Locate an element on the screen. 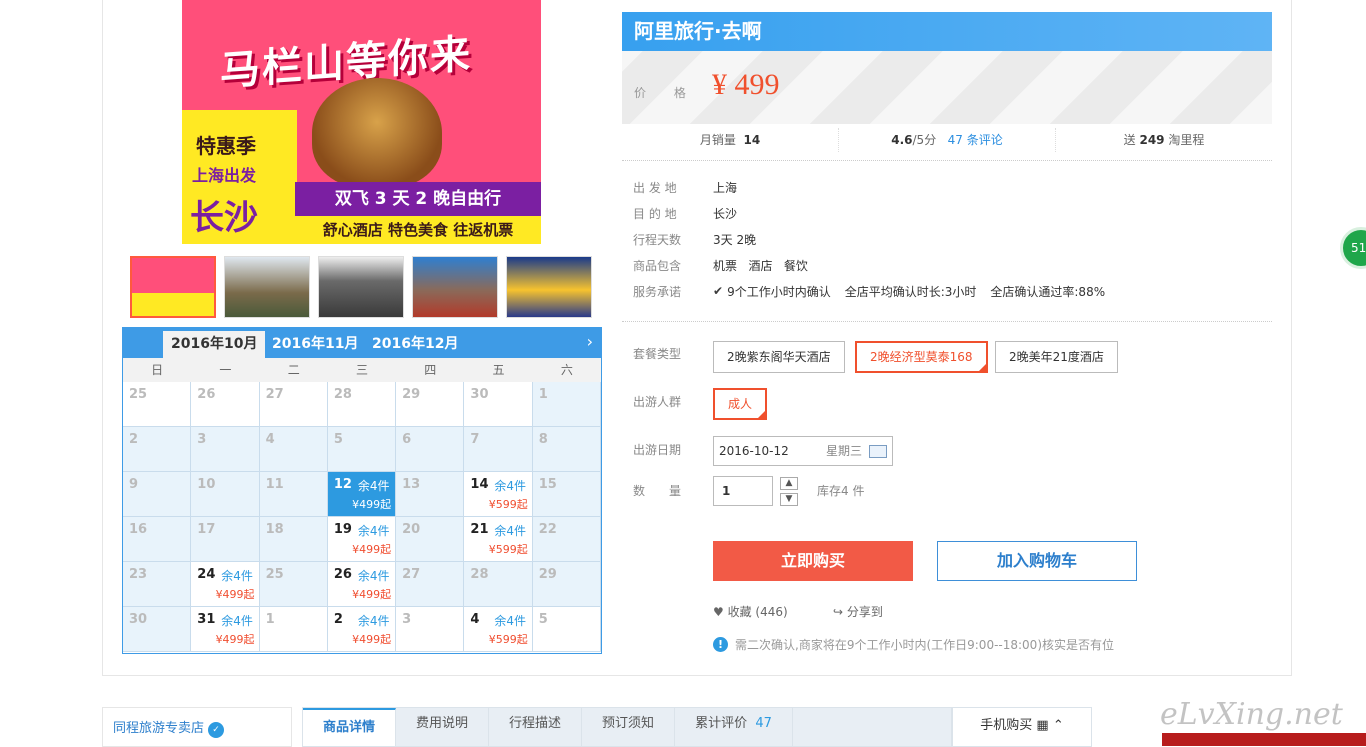 The height and width of the screenshot is (747, 1366). package-label: 套餐类型 is located at coordinates (657, 354).